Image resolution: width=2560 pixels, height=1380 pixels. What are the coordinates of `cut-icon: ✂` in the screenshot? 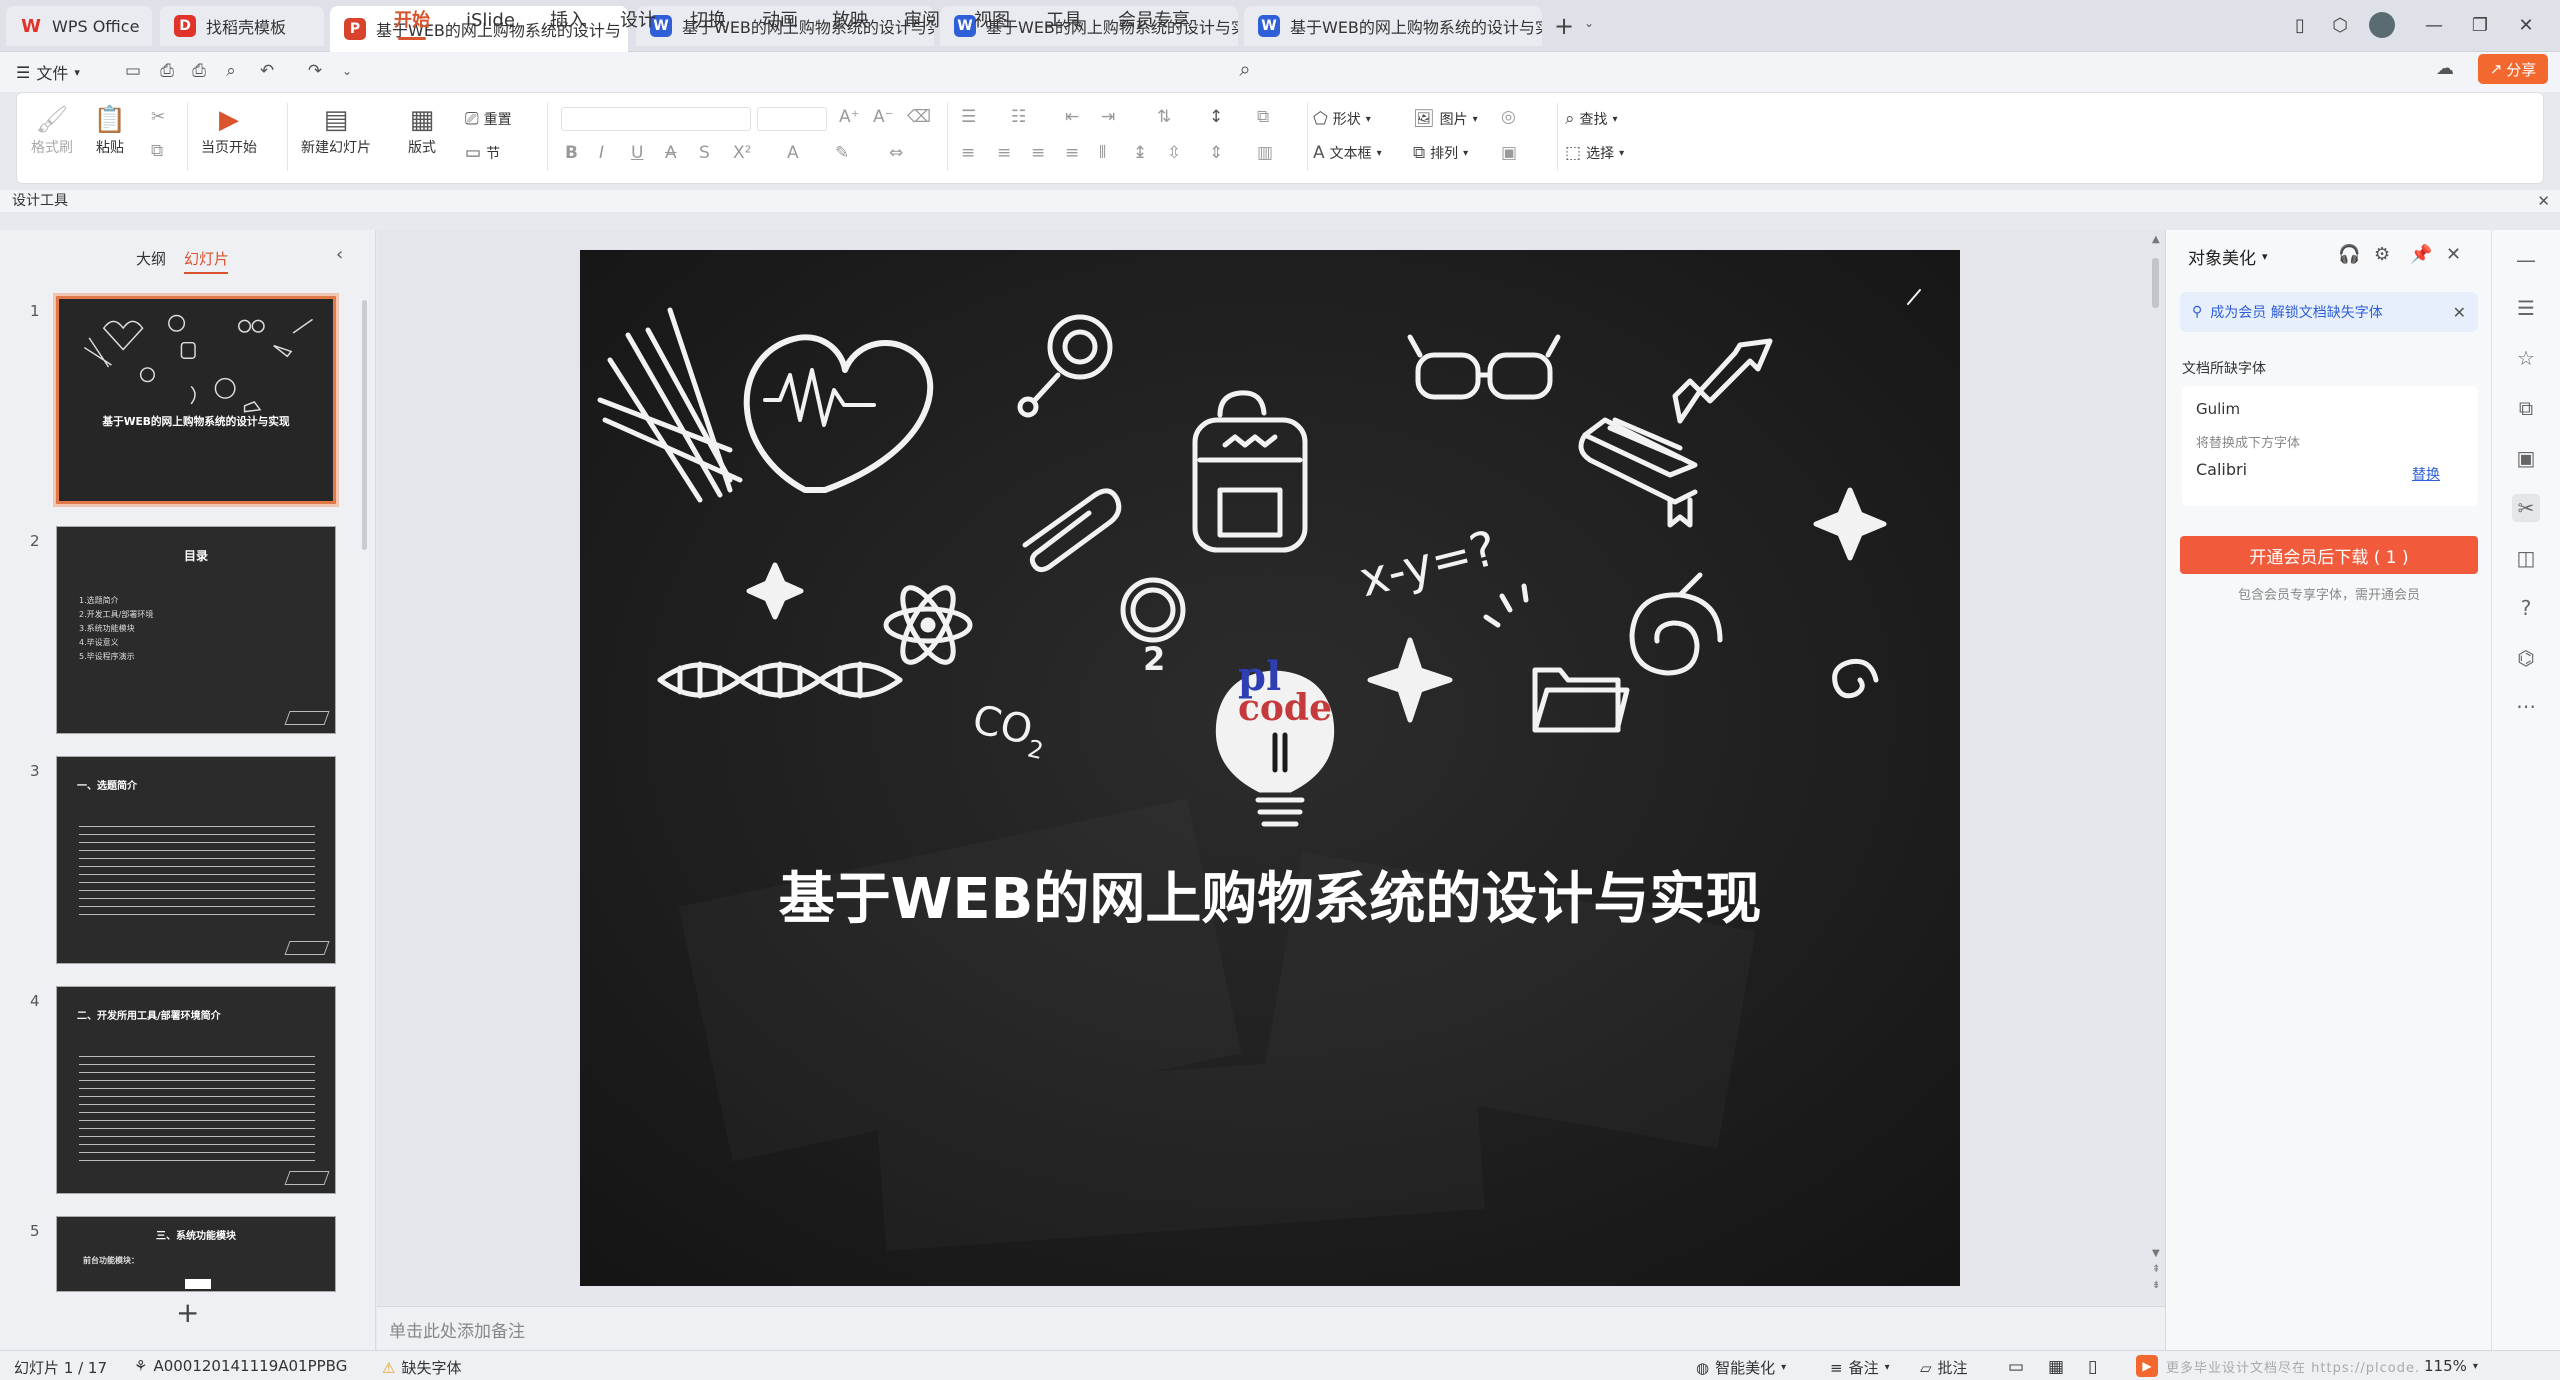 It's located at (158, 117).